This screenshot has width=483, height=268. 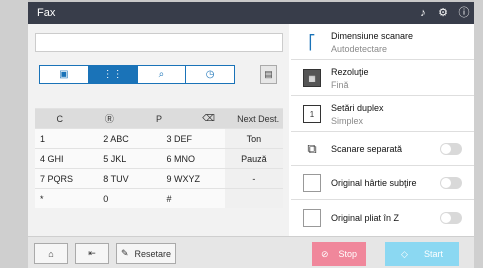 I want to click on search-tab: ⌕, so click(x=162, y=74).